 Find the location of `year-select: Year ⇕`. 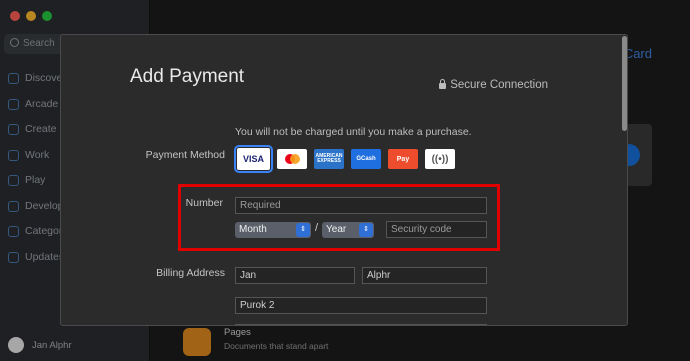

year-select: Year ⇕ is located at coordinates (348, 230).